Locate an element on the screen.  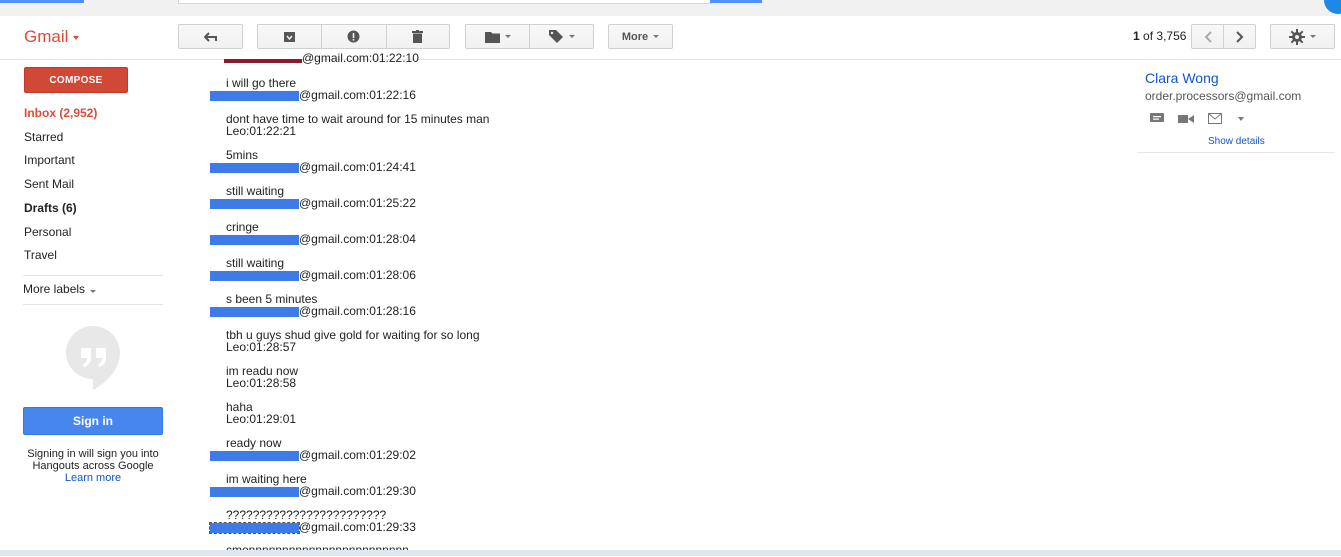
delete-button is located at coordinates (417, 36).